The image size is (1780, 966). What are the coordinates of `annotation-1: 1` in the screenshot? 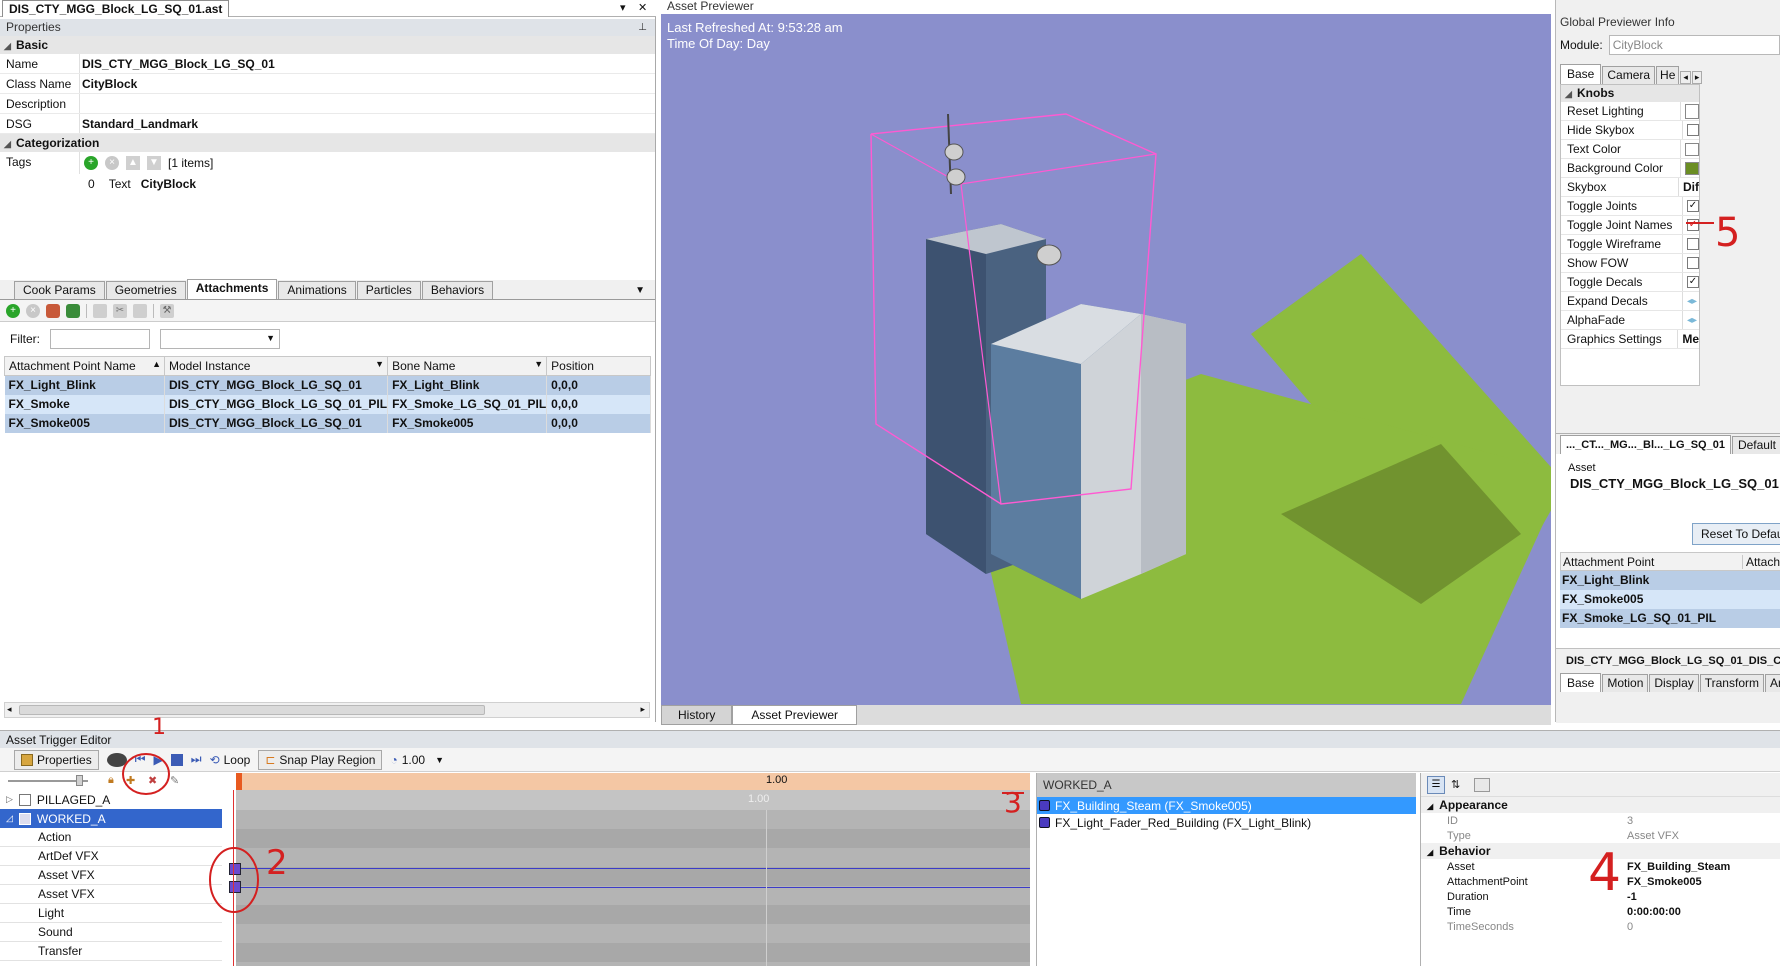 It's located at (159, 727).